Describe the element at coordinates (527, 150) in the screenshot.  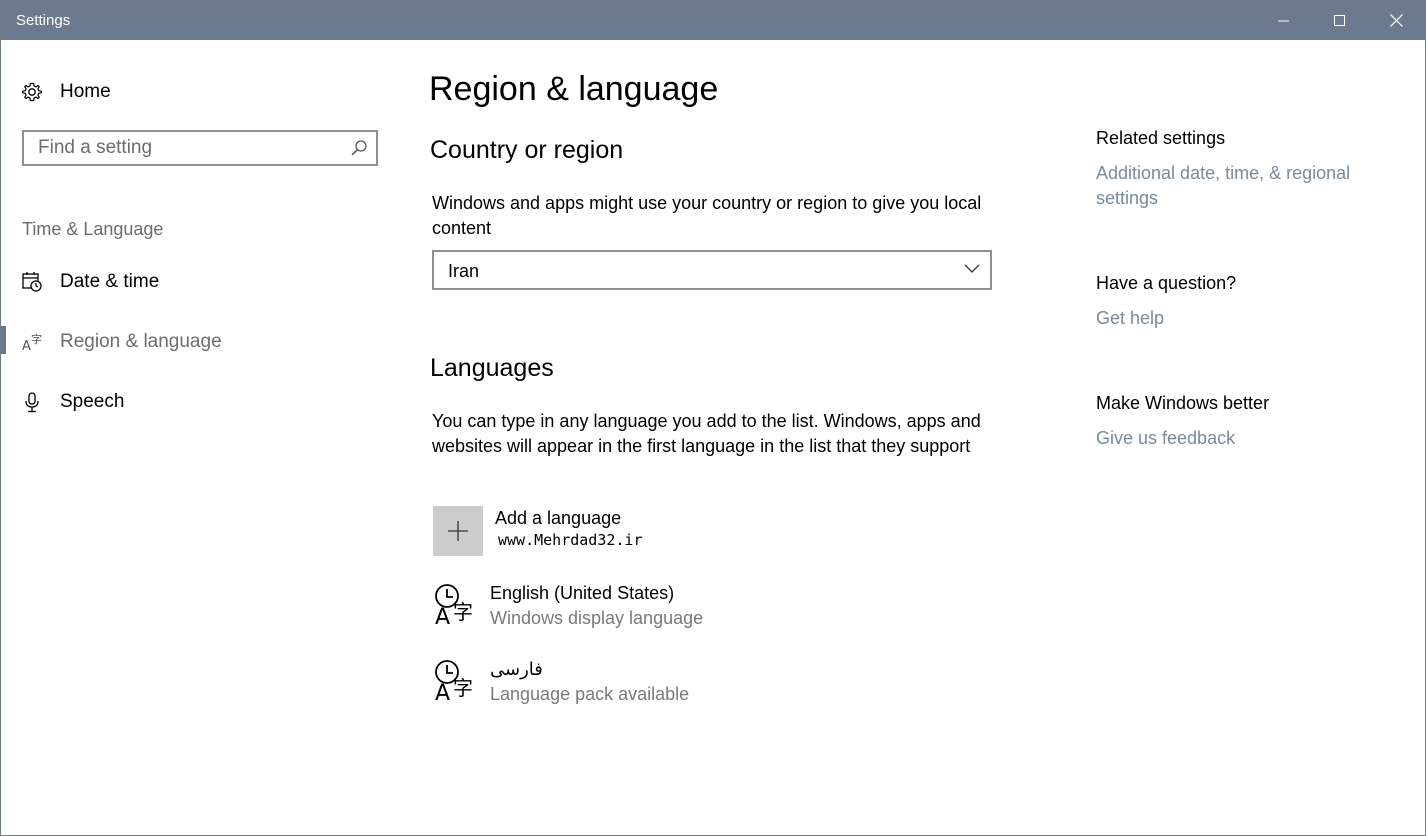
I see `country-heading: Country or region` at that location.